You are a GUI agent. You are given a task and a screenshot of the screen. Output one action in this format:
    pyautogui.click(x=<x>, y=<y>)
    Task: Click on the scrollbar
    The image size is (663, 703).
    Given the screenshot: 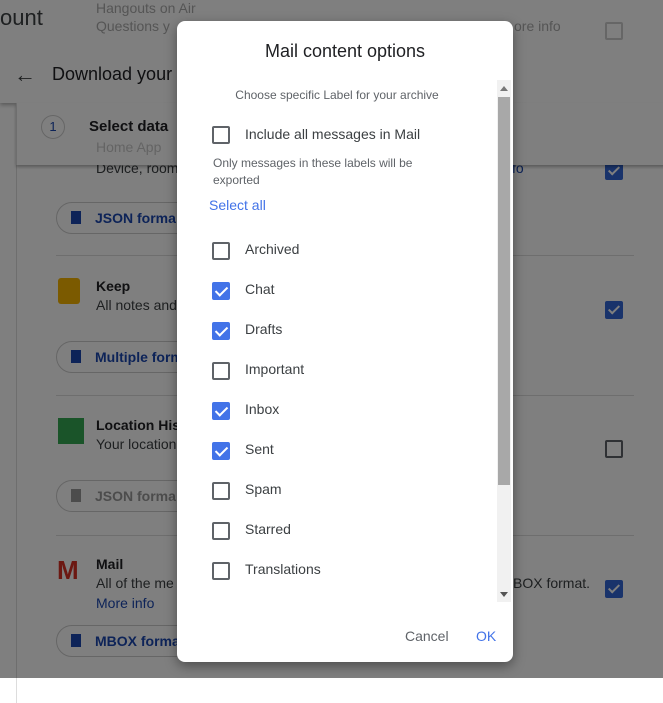 What is the action you would take?
    pyautogui.click(x=504, y=341)
    